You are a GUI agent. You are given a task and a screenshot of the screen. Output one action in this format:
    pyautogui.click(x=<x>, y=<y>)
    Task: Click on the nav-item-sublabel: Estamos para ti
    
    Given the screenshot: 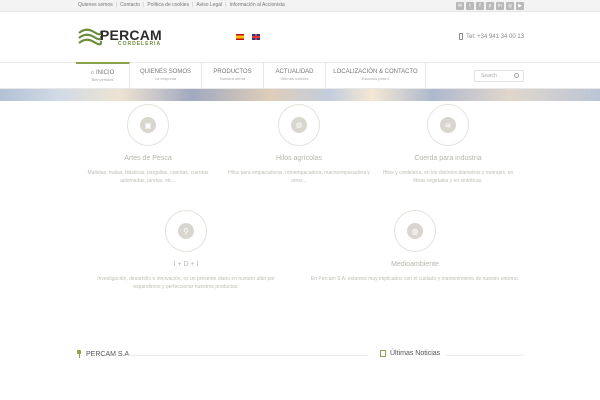 What is the action you would take?
    pyautogui.click(x=375, y=78)
    